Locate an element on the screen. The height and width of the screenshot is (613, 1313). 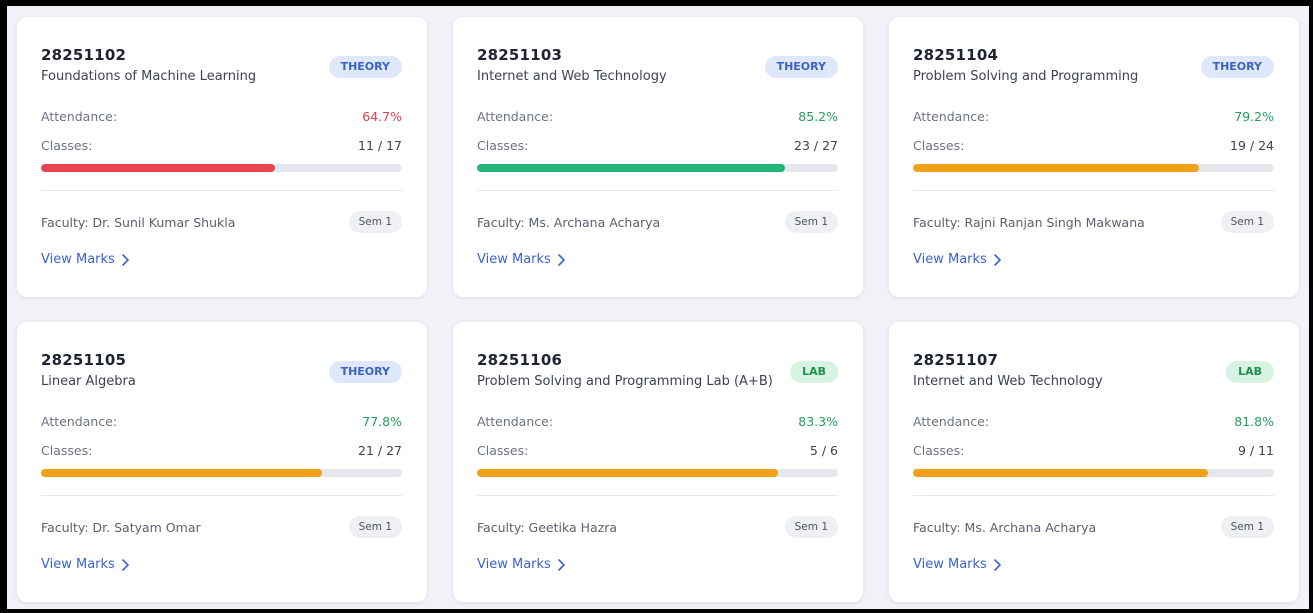
course-name: Foundations of Machine Learning is located at coordinates (149, 76).